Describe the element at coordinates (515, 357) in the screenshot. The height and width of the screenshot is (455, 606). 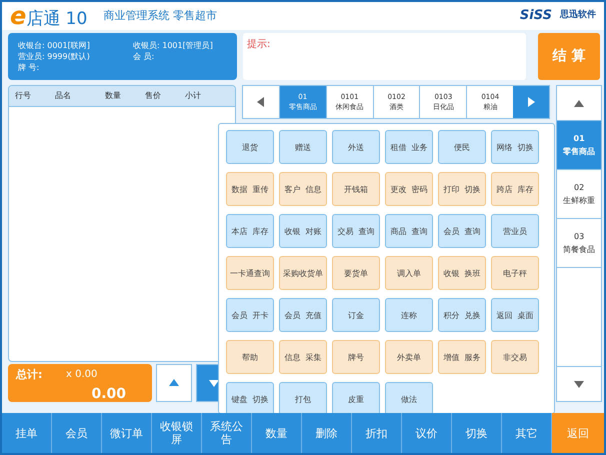
I see `function-button: 非交易` at that location.